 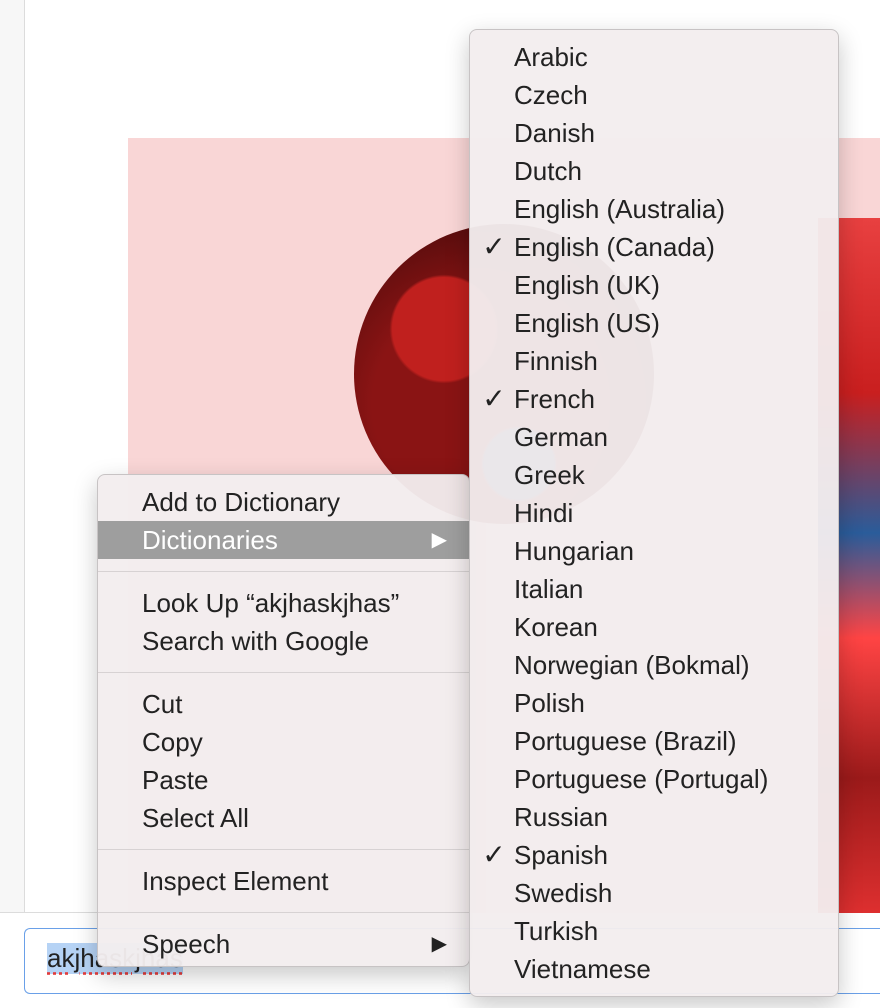 What do you see at coordinates (614, 247) in the screenshot?
I see `dictionary-label: English (Canada)` at bounding box center [614, 247].